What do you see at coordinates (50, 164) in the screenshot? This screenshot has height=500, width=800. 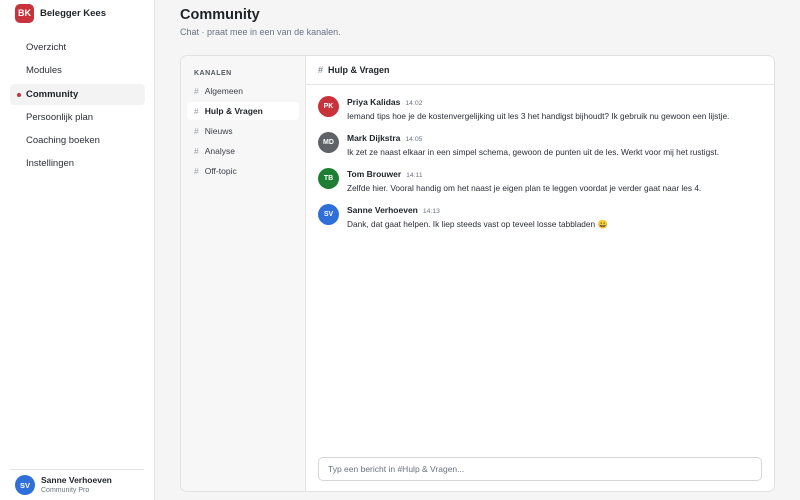 I see `sidebar-item-label: Instellingen` at bounding box center [50, 164].